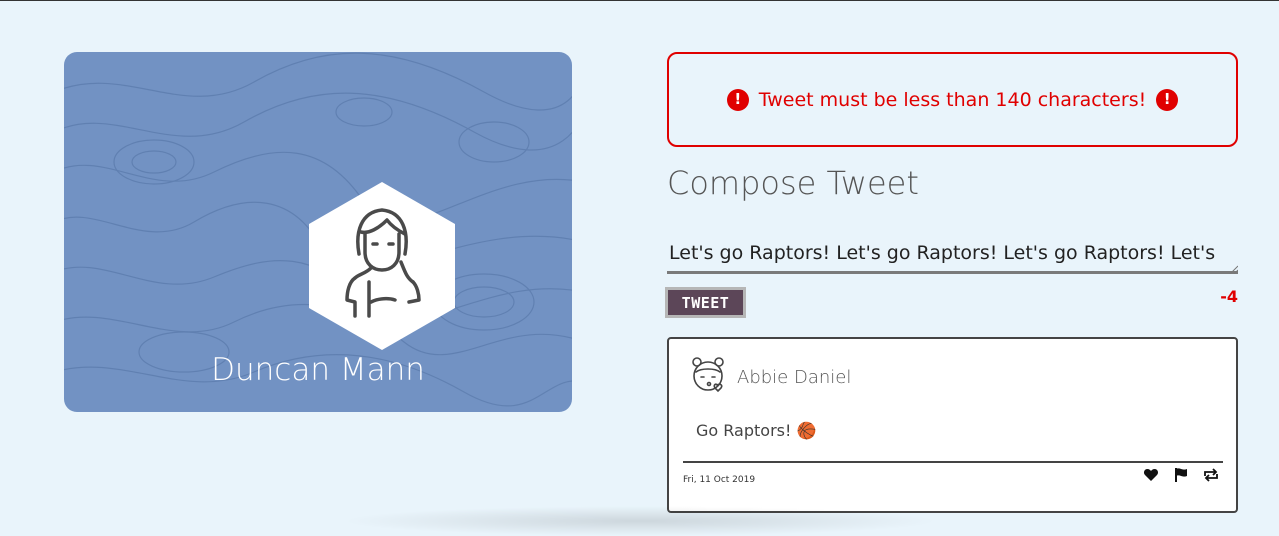  What do you see at coordinates (1211, 475) in the screenshot?
I see `retweet-icon` at bounding box center [1211, 475].